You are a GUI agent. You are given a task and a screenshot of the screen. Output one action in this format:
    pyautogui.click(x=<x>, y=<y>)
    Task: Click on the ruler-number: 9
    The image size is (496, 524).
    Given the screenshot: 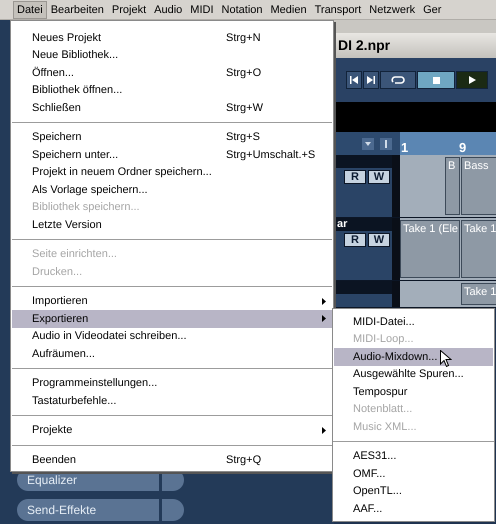 What is the action you would take?
    pyautogui.click(x=462, y=147)
    